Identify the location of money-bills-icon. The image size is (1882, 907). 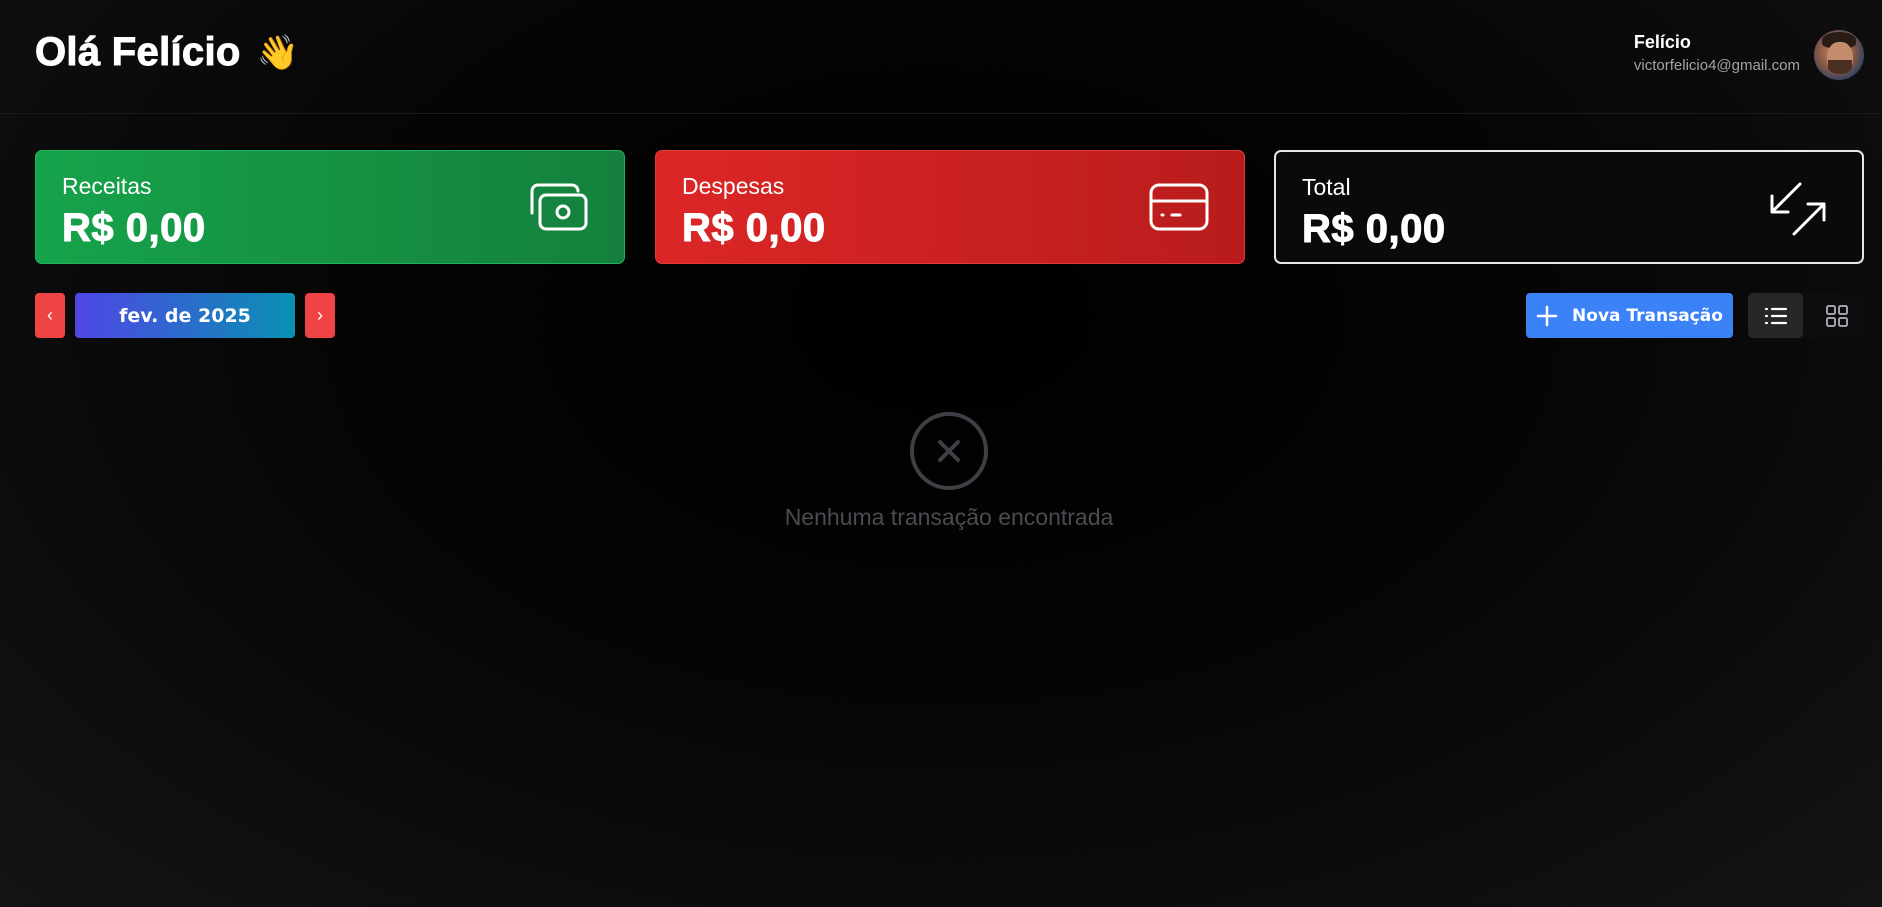
(559, 207).